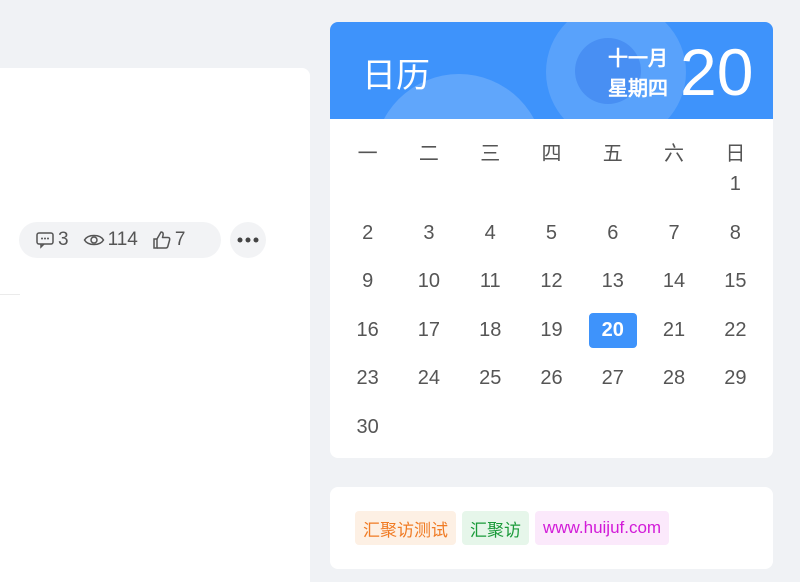 The height and width of the screenshot is (582, 800). What do you see at coordinates (551, 70) in the screenshot?
I see `calendar-header: 日历 十一月 星期四 20` at bounding box center [551, 70].